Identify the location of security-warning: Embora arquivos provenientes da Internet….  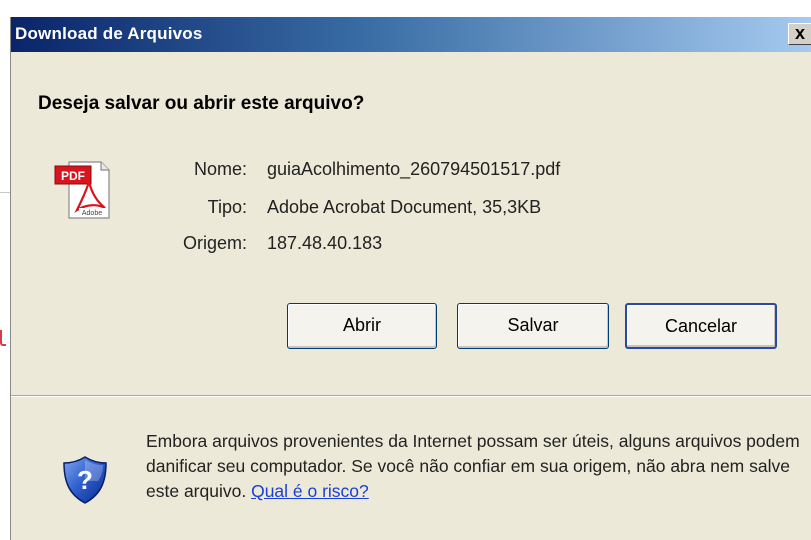
(476, 466).